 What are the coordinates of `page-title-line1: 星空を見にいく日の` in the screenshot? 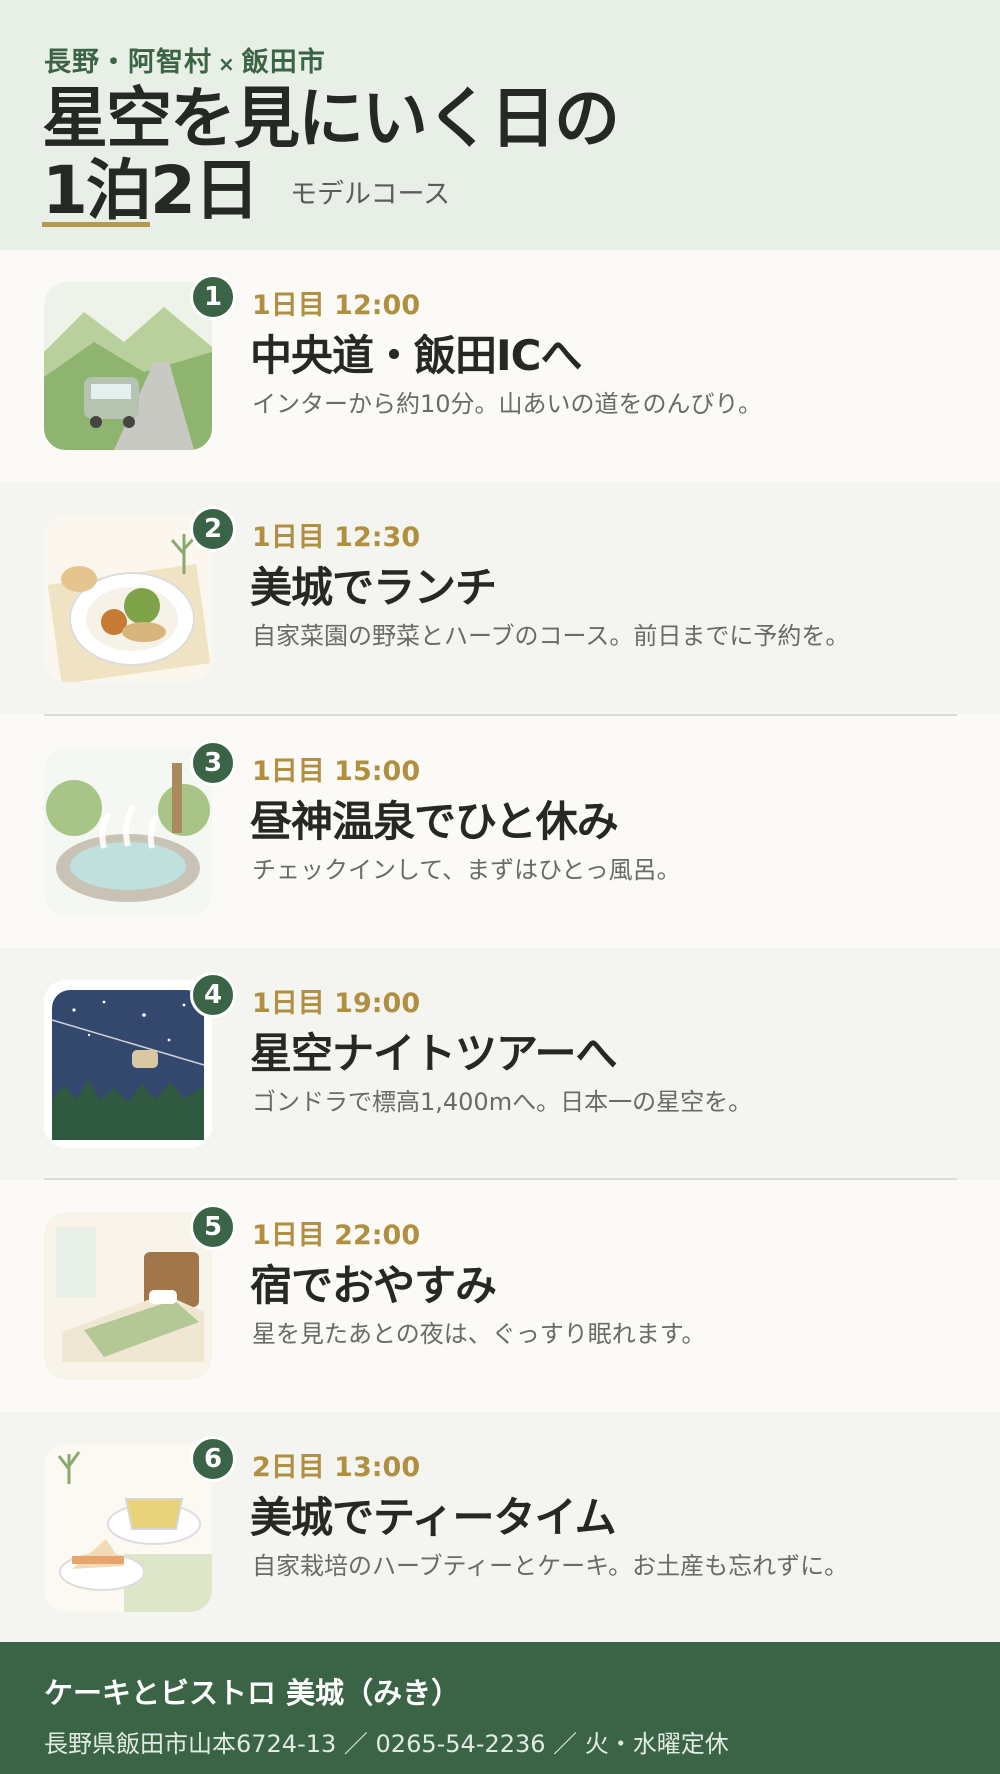 It's located at (331, 118).